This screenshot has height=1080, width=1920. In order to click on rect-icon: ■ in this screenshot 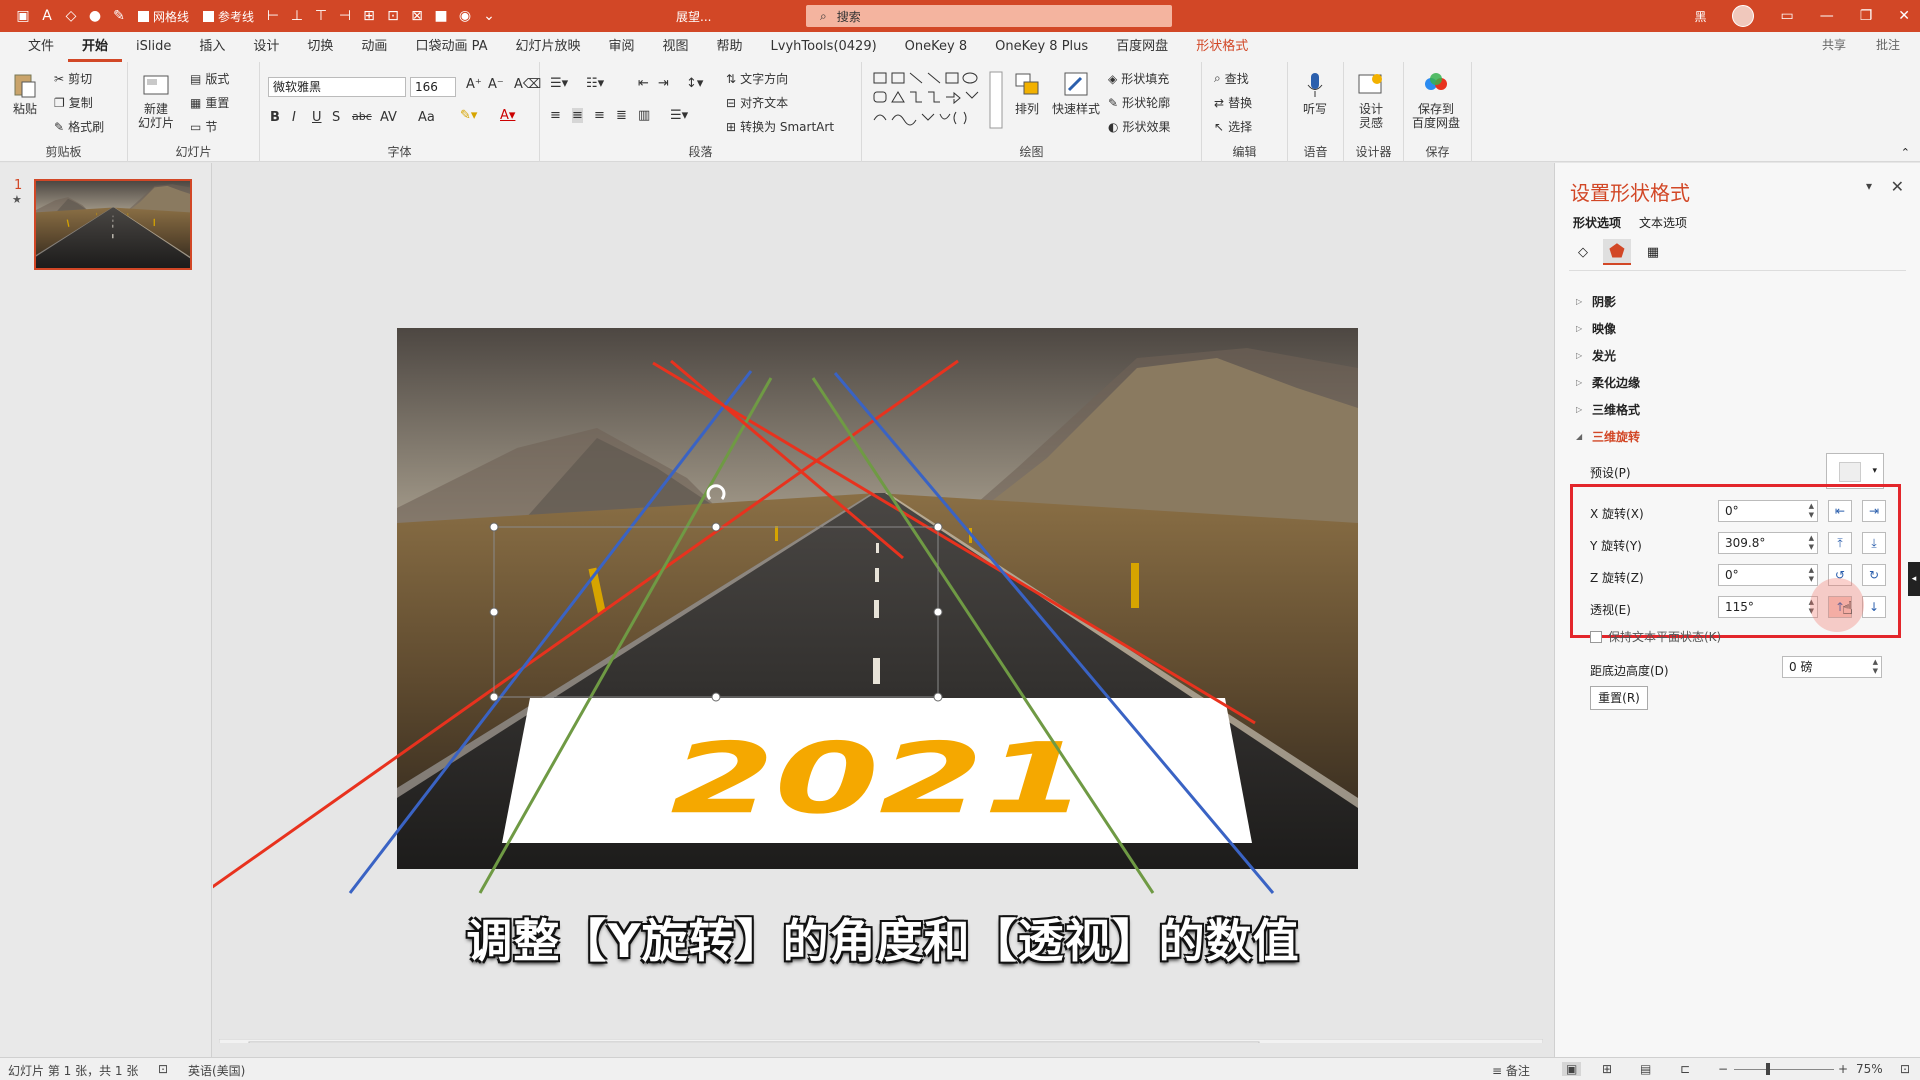, I will do `click(441, 16)`.